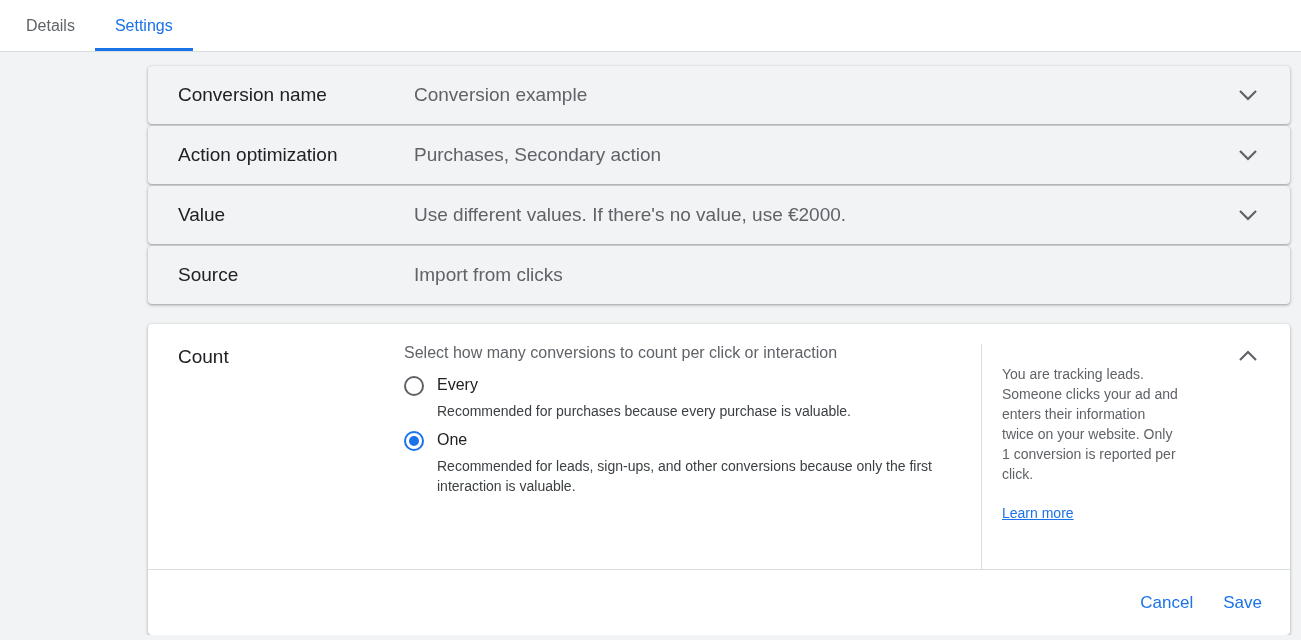 This screenshot has width=1301, height=640. What do you see at coordinates (1090, 424) in the screenshot?
I see `help-text: You are tracking leads. Someone clicks your ad and enters their information twice on your website. Only 1 conversion is reported per click.` at bounding box center [1090, 424].